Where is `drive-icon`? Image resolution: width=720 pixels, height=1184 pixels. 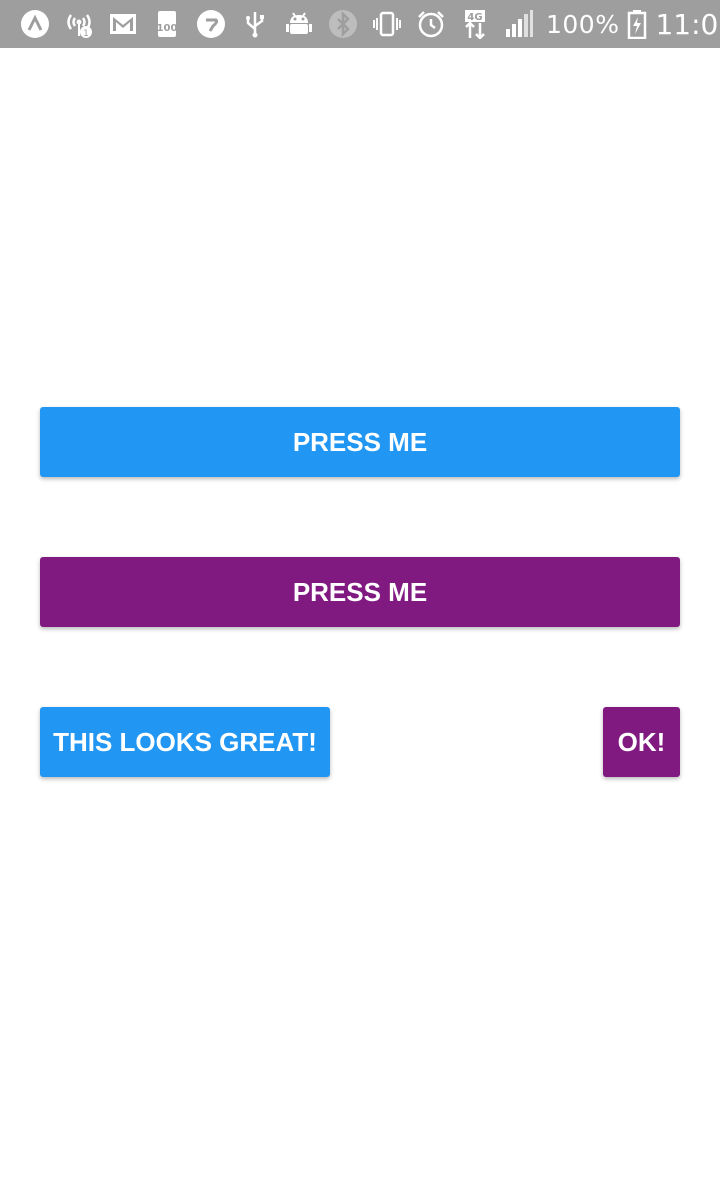 drive-icon is located at coordinates (211, 24).